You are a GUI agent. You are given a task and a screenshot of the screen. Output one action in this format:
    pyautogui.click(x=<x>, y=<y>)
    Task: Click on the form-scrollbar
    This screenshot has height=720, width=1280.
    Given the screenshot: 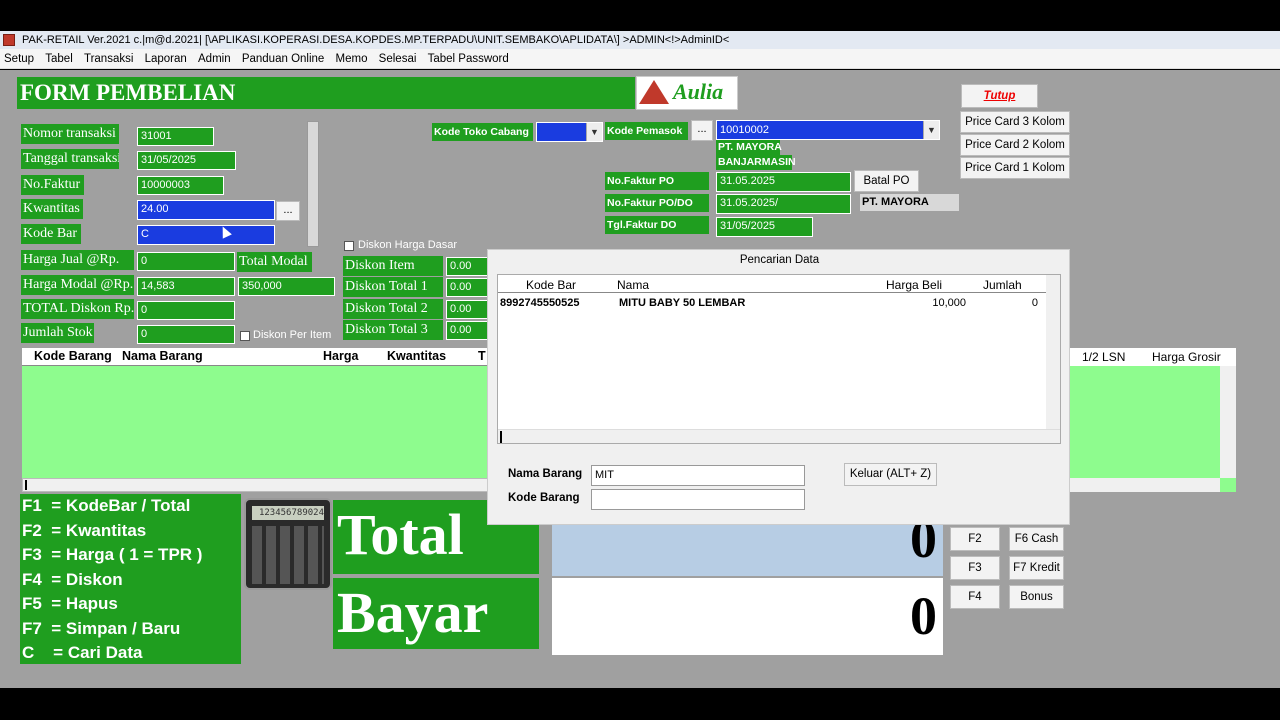 What is the action you would take?
    pyautogui.click(x=313, y=184)
    